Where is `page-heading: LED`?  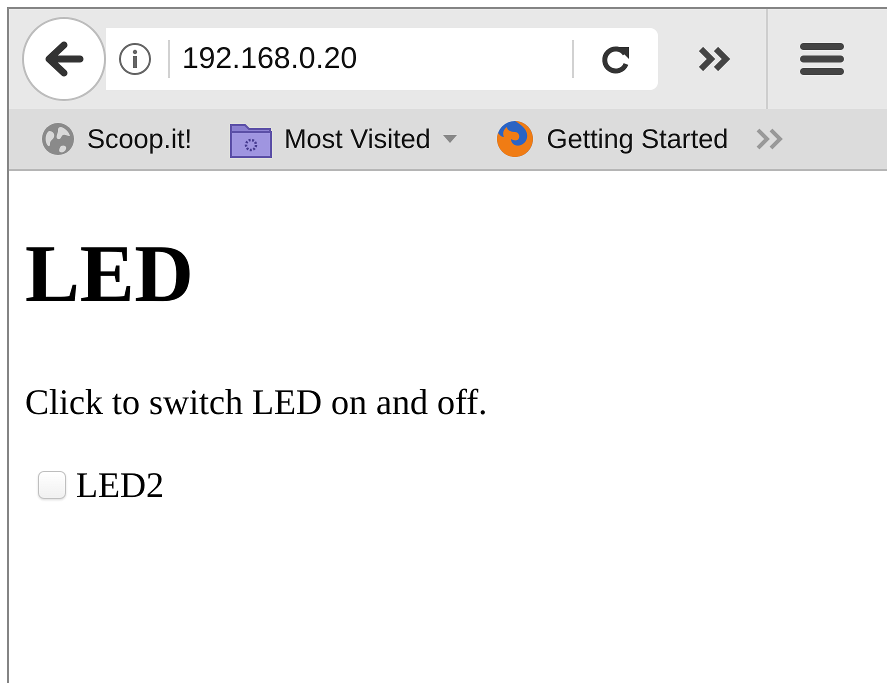 page-heading: LED is located at coordinates (110, 274).